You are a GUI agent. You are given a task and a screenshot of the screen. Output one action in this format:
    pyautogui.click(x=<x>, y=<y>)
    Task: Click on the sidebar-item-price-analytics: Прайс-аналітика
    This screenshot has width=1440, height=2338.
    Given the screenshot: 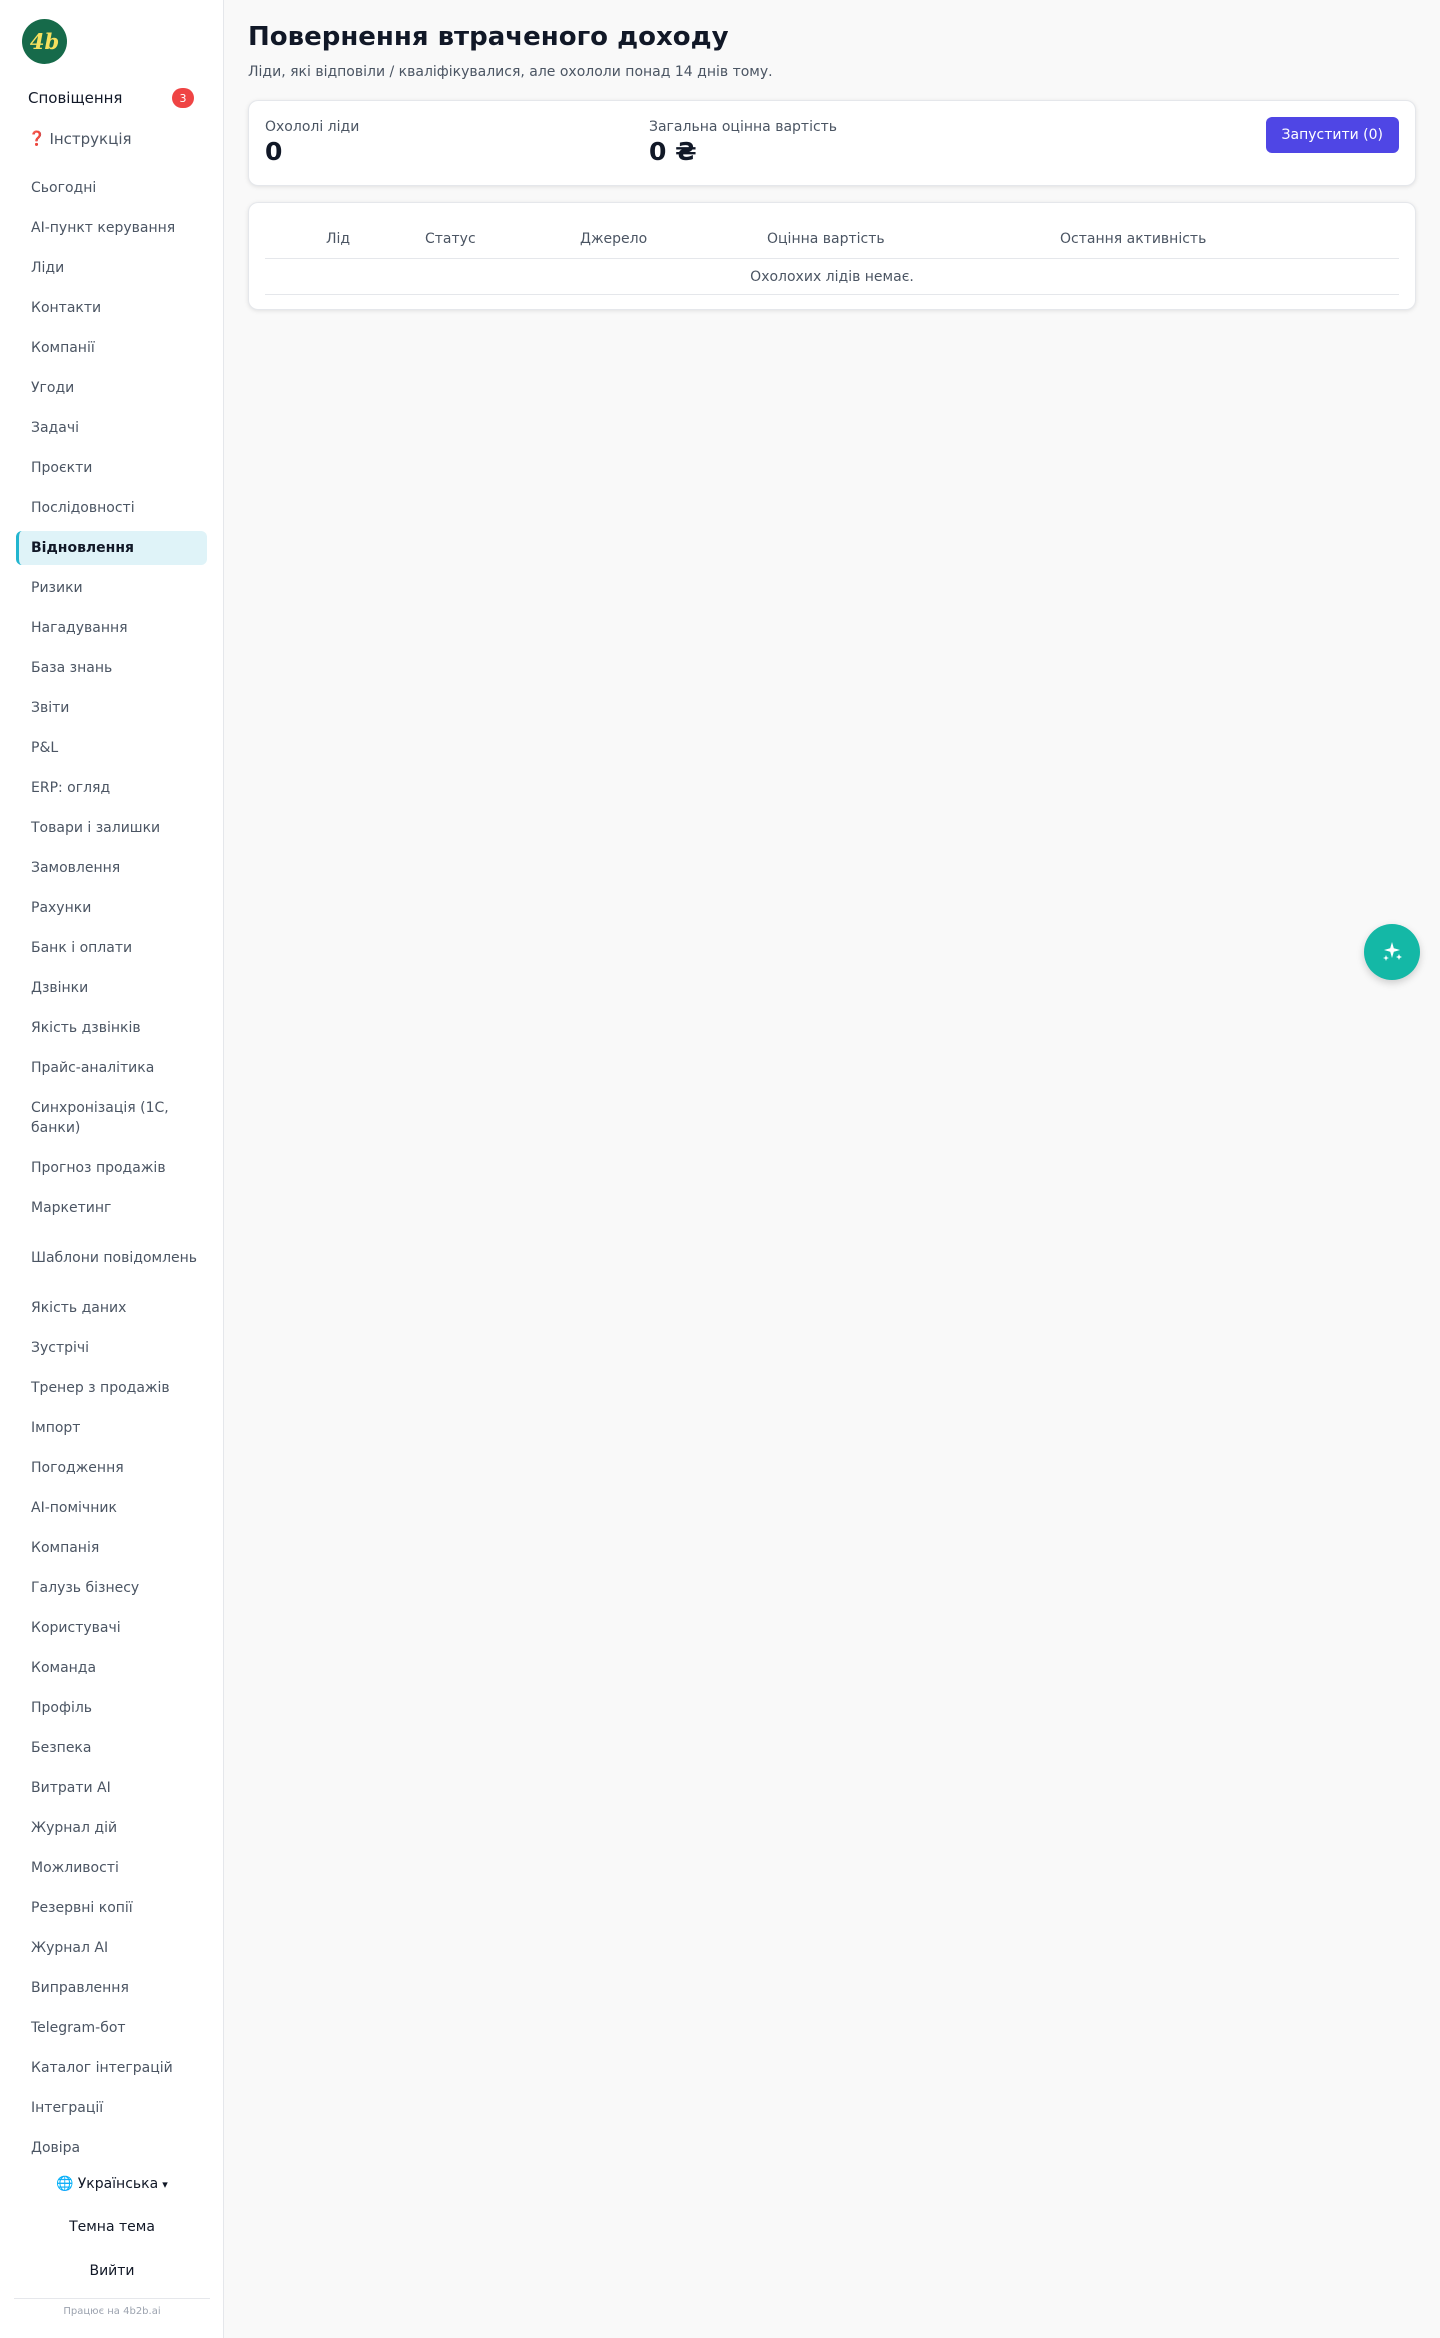 What is the action you would take?
    pyautogui.click(x=111, y=1068)
    